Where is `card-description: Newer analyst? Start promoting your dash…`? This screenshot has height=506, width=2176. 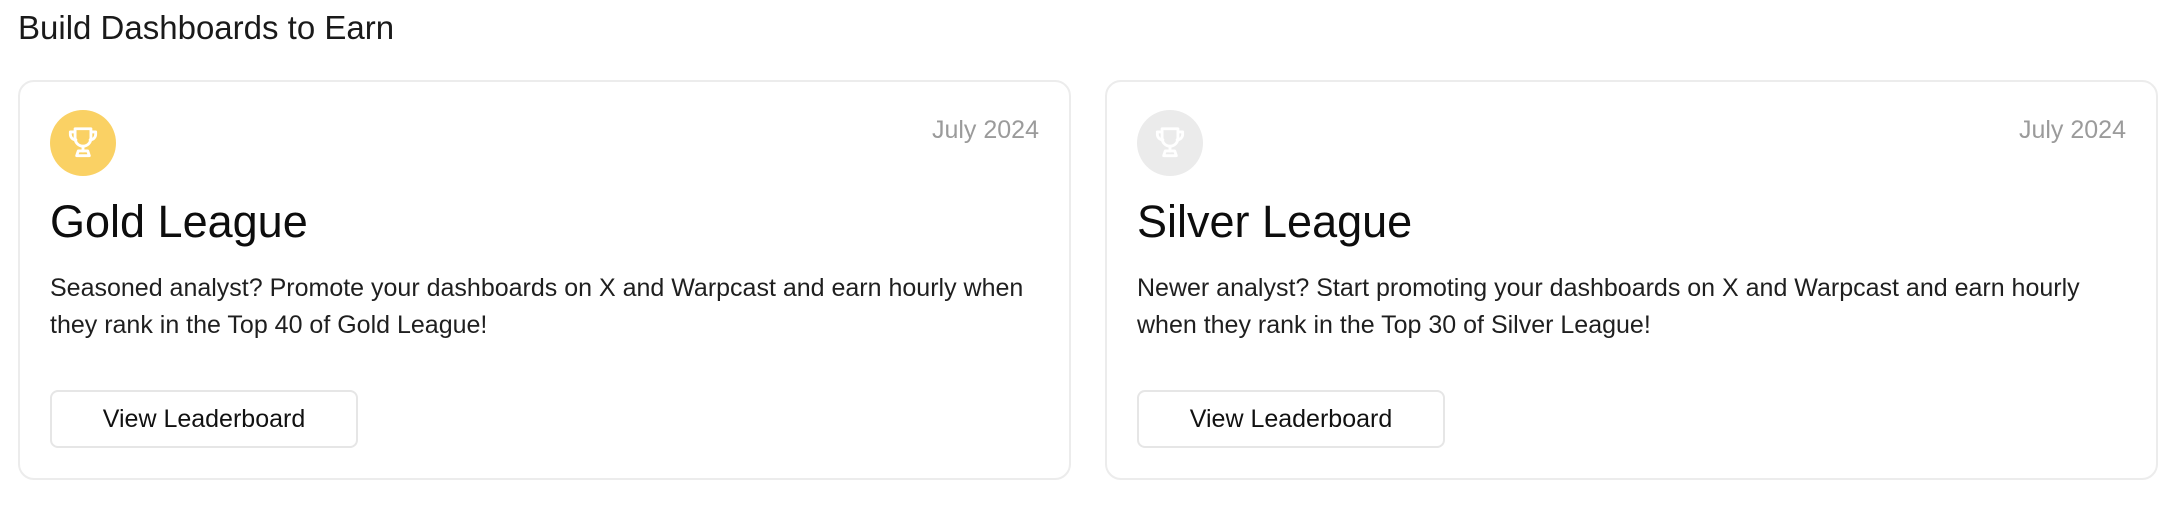
card-description: Newer analyst? Start promoting your dash… is located at coordinates (1608, 306).